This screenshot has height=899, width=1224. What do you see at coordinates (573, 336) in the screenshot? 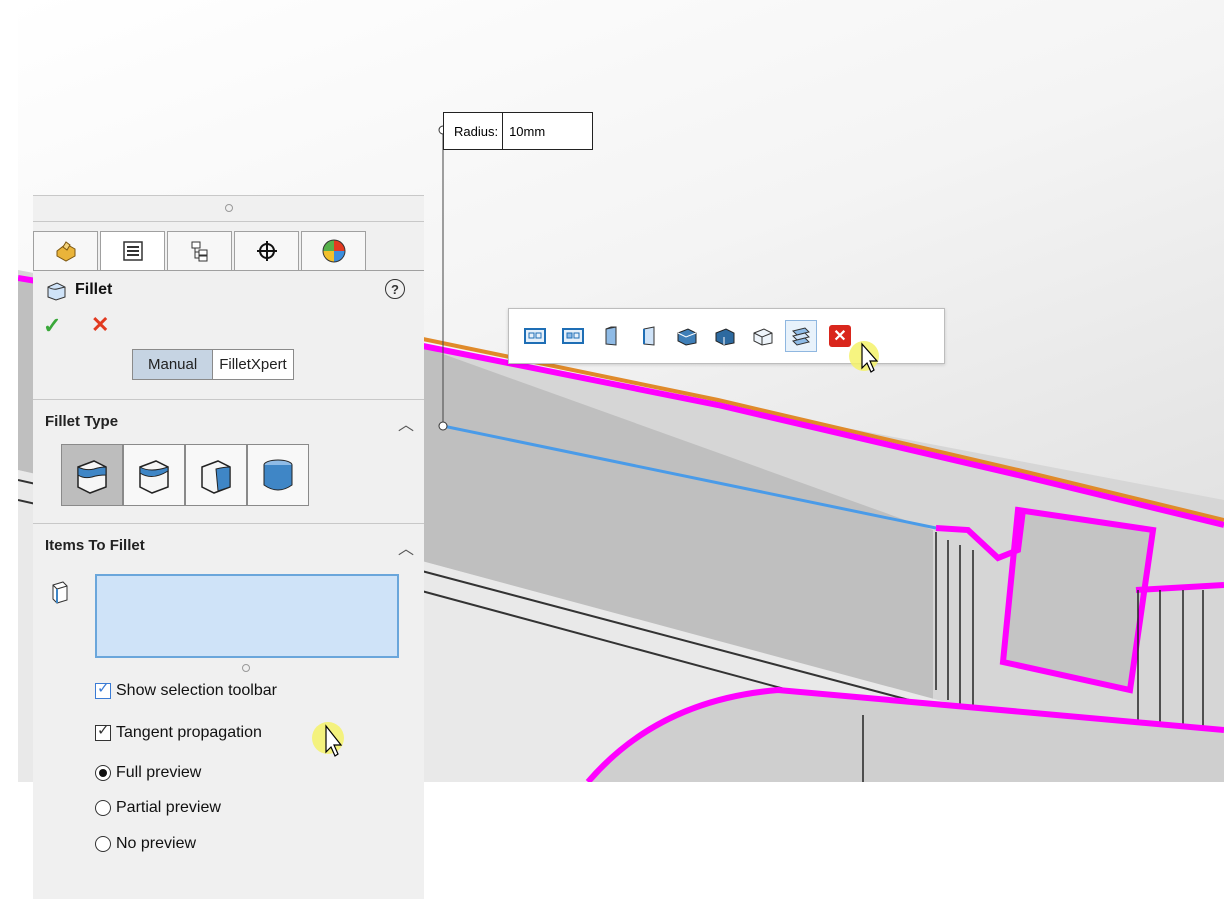
I see `select-loop-alt-icon` at bounding box center [573, 336].